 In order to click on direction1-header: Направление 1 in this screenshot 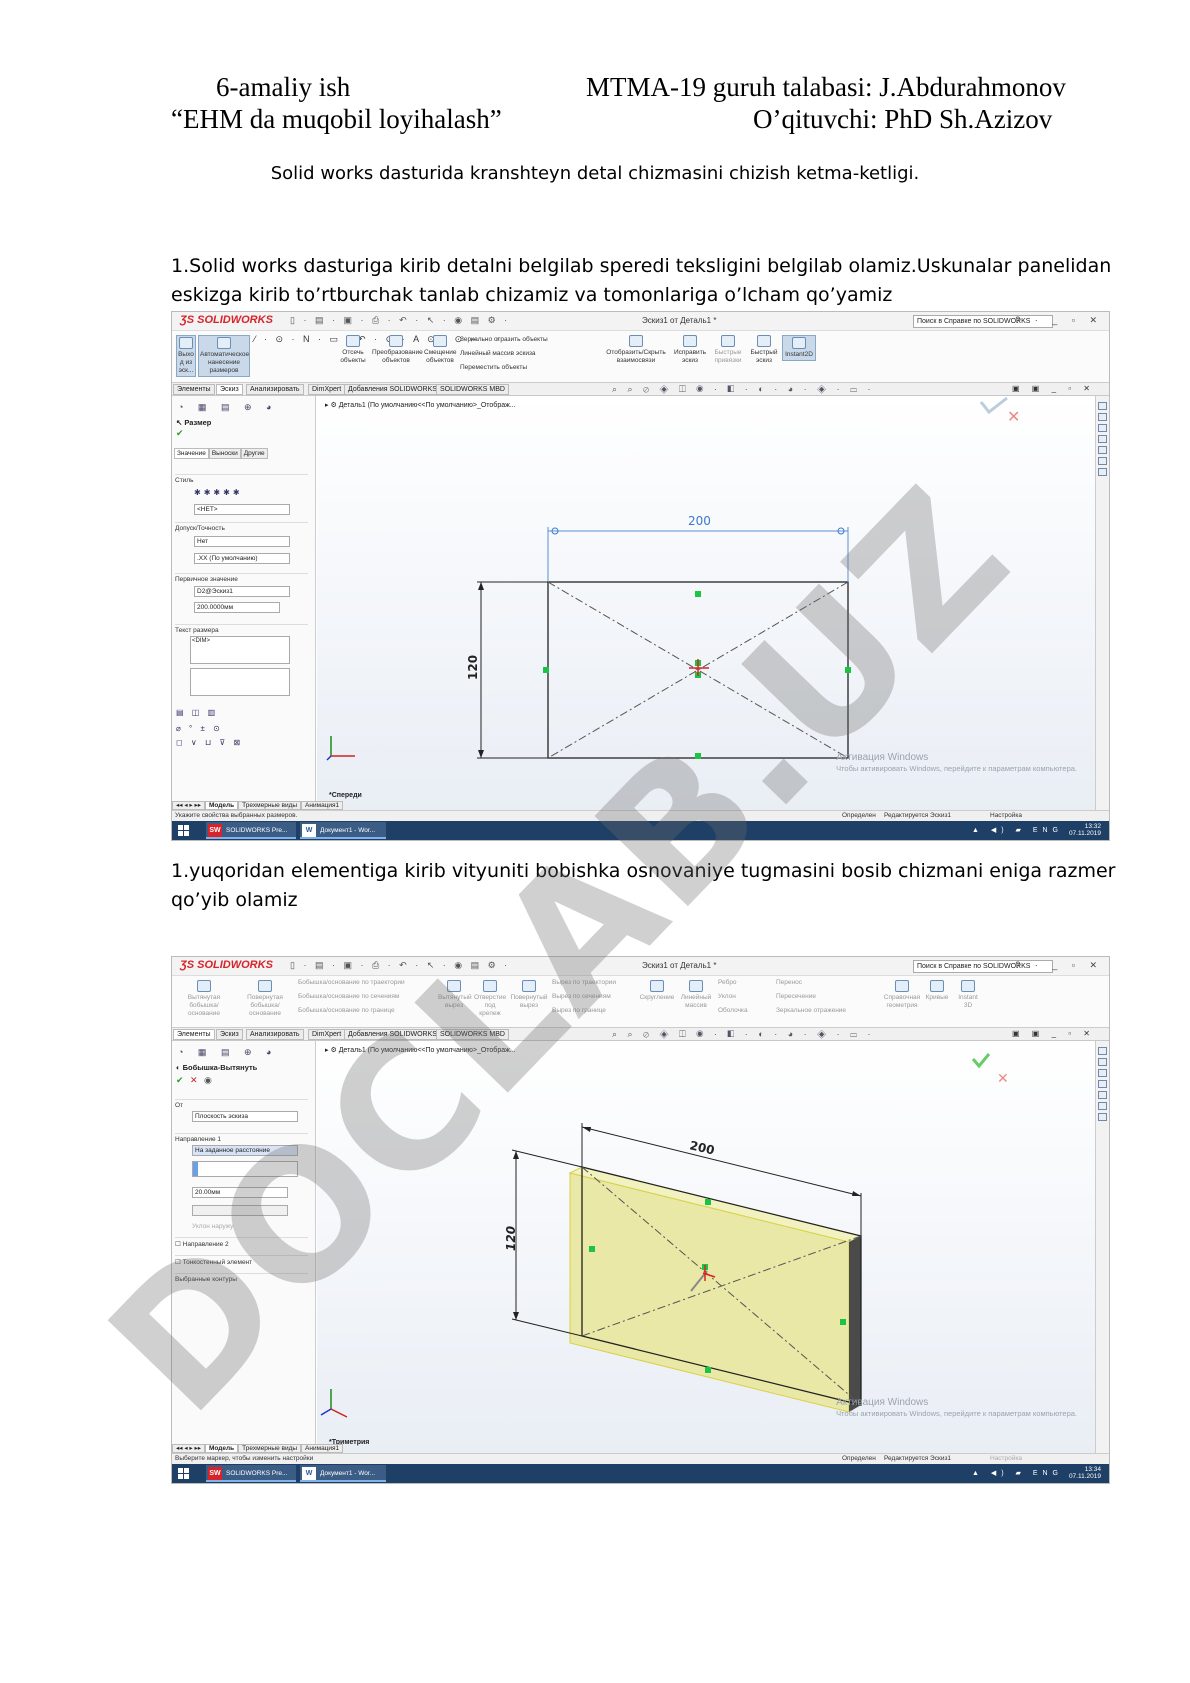, I will do `click(241, 1138)`.